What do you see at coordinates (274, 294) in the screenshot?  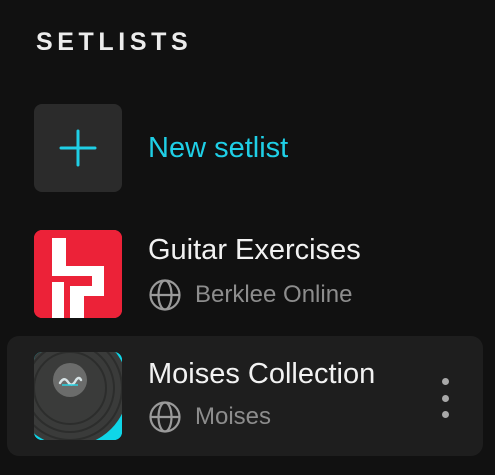 I see `setlist-owner-name: Berklee Online` at bounding box center [274, 294].